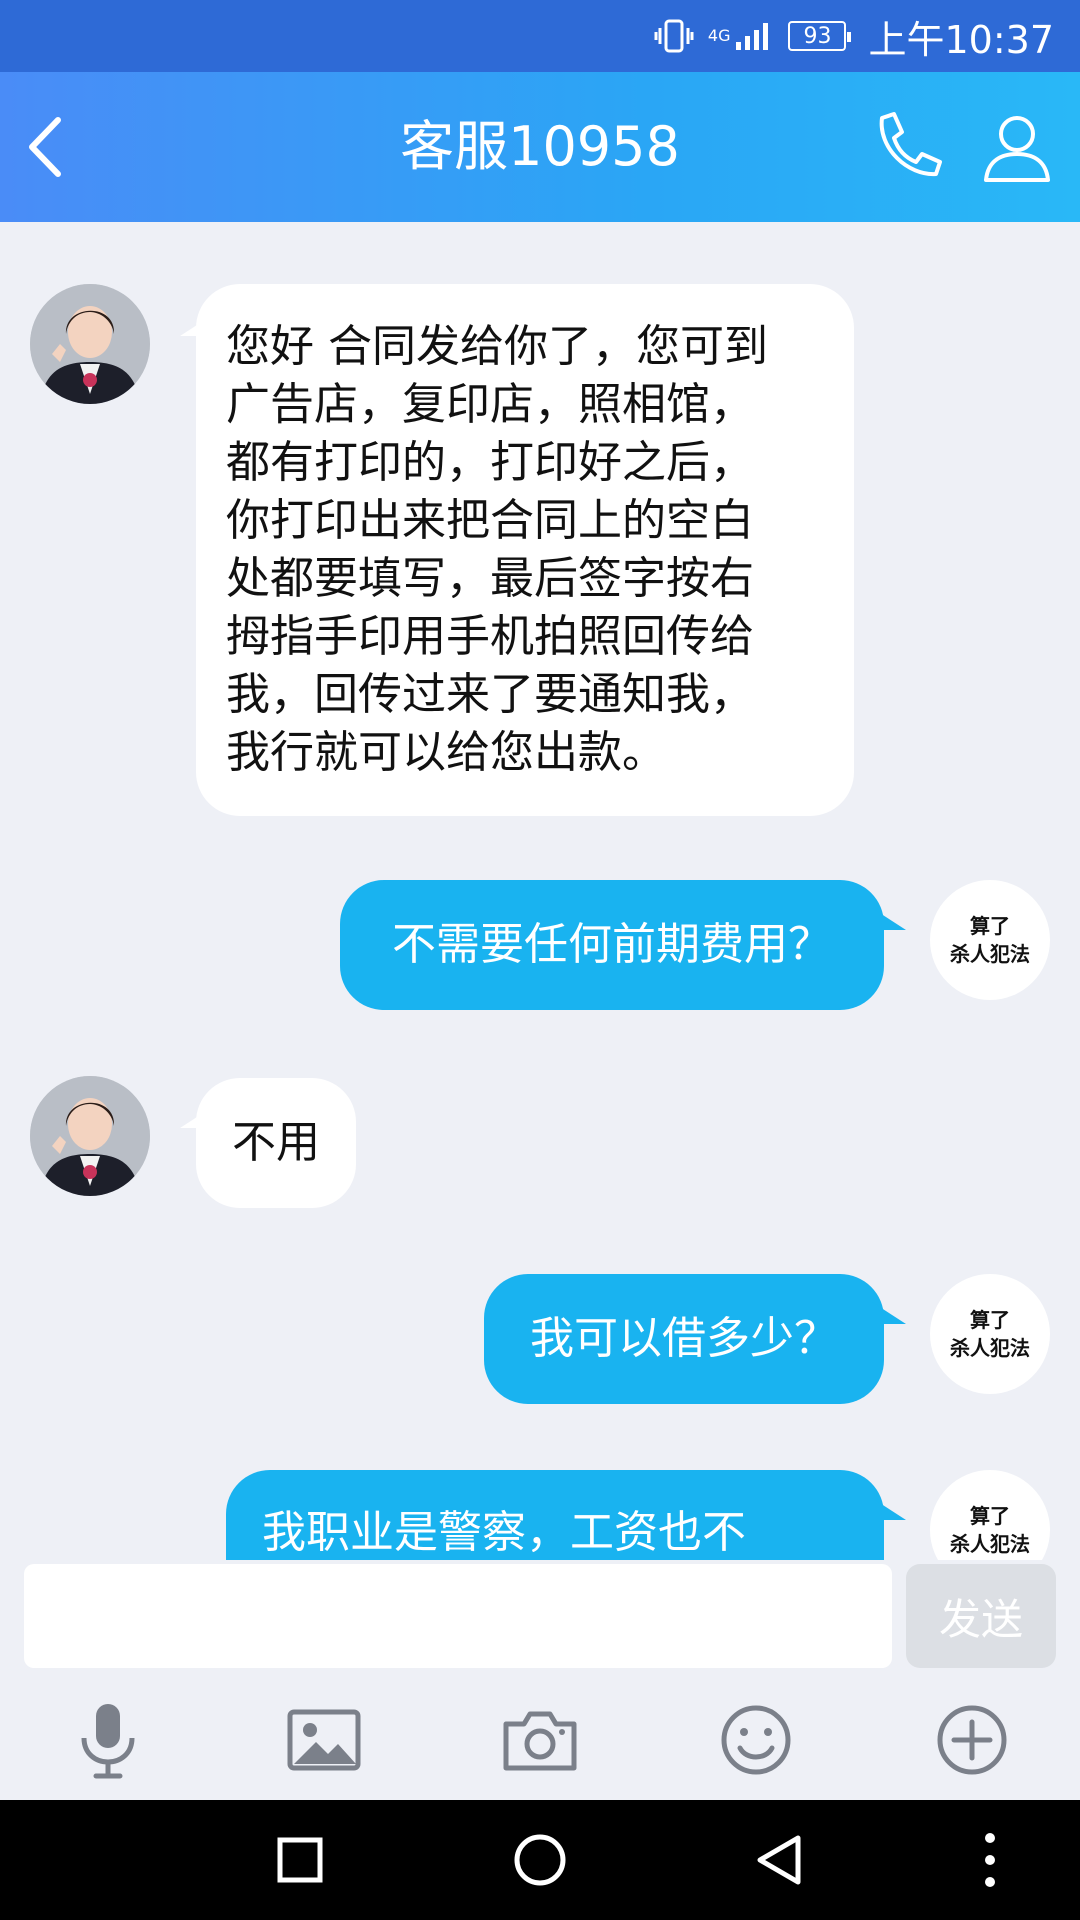 This screenshot has height=1920, width=1080. I want to click on message-text: 我职业是警察，工资也不, so click(504, 1532).